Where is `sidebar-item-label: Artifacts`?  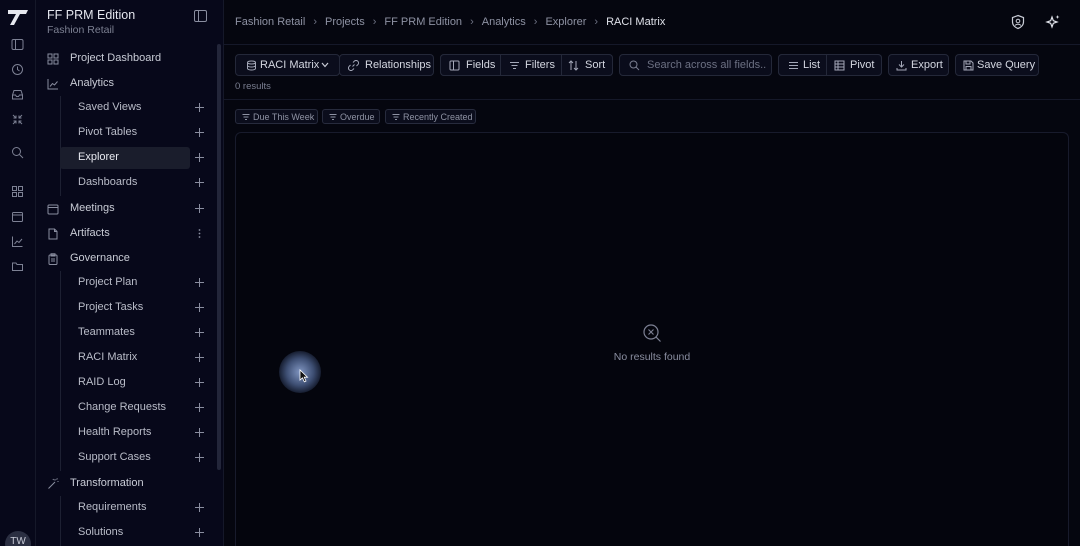 sidebar-item-label: Artifacts is located at coordinates (90, 233).